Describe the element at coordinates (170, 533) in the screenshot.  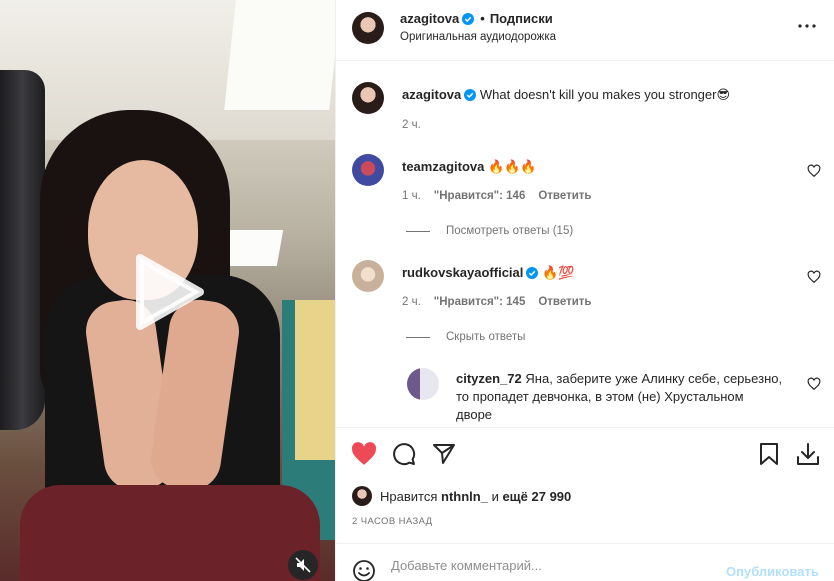
I see `person-pants` at that location.